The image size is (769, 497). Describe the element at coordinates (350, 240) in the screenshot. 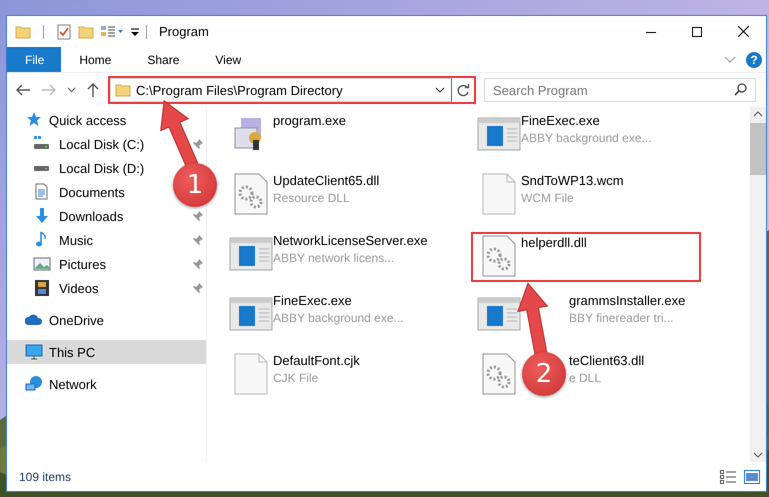

I see `file-name: NetworkLicenseServer.exe` at that location.